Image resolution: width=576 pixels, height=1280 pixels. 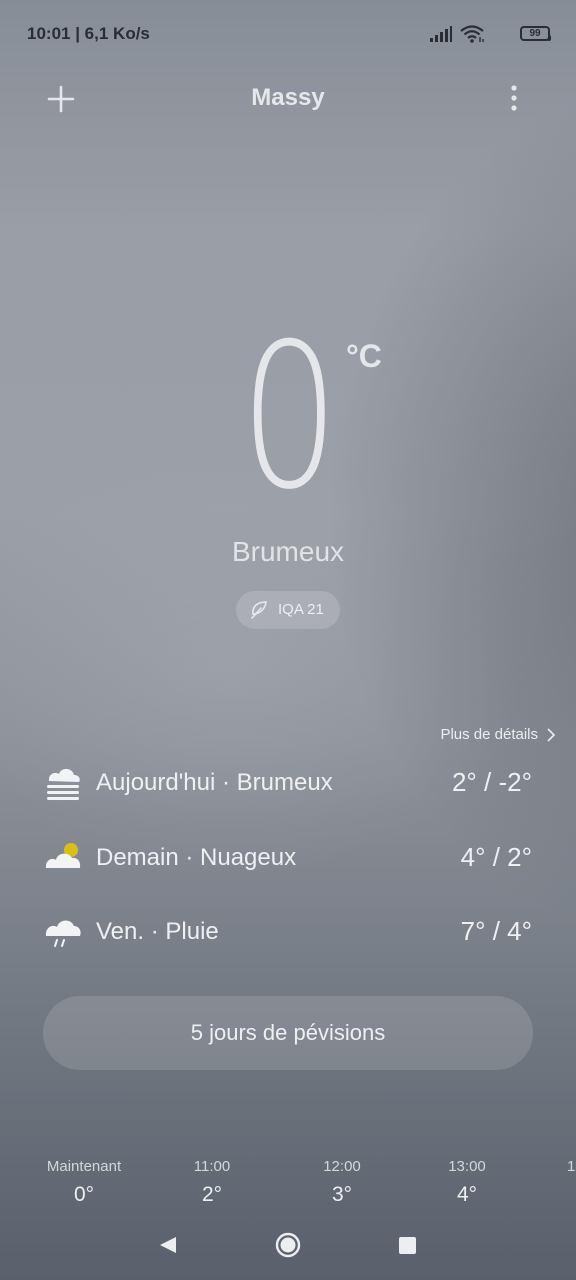 What do you see at coordinates (467, 1182) in the screenshot?
I see `hourly-item: 13:00 4°` at bounding box center [467, 1182].